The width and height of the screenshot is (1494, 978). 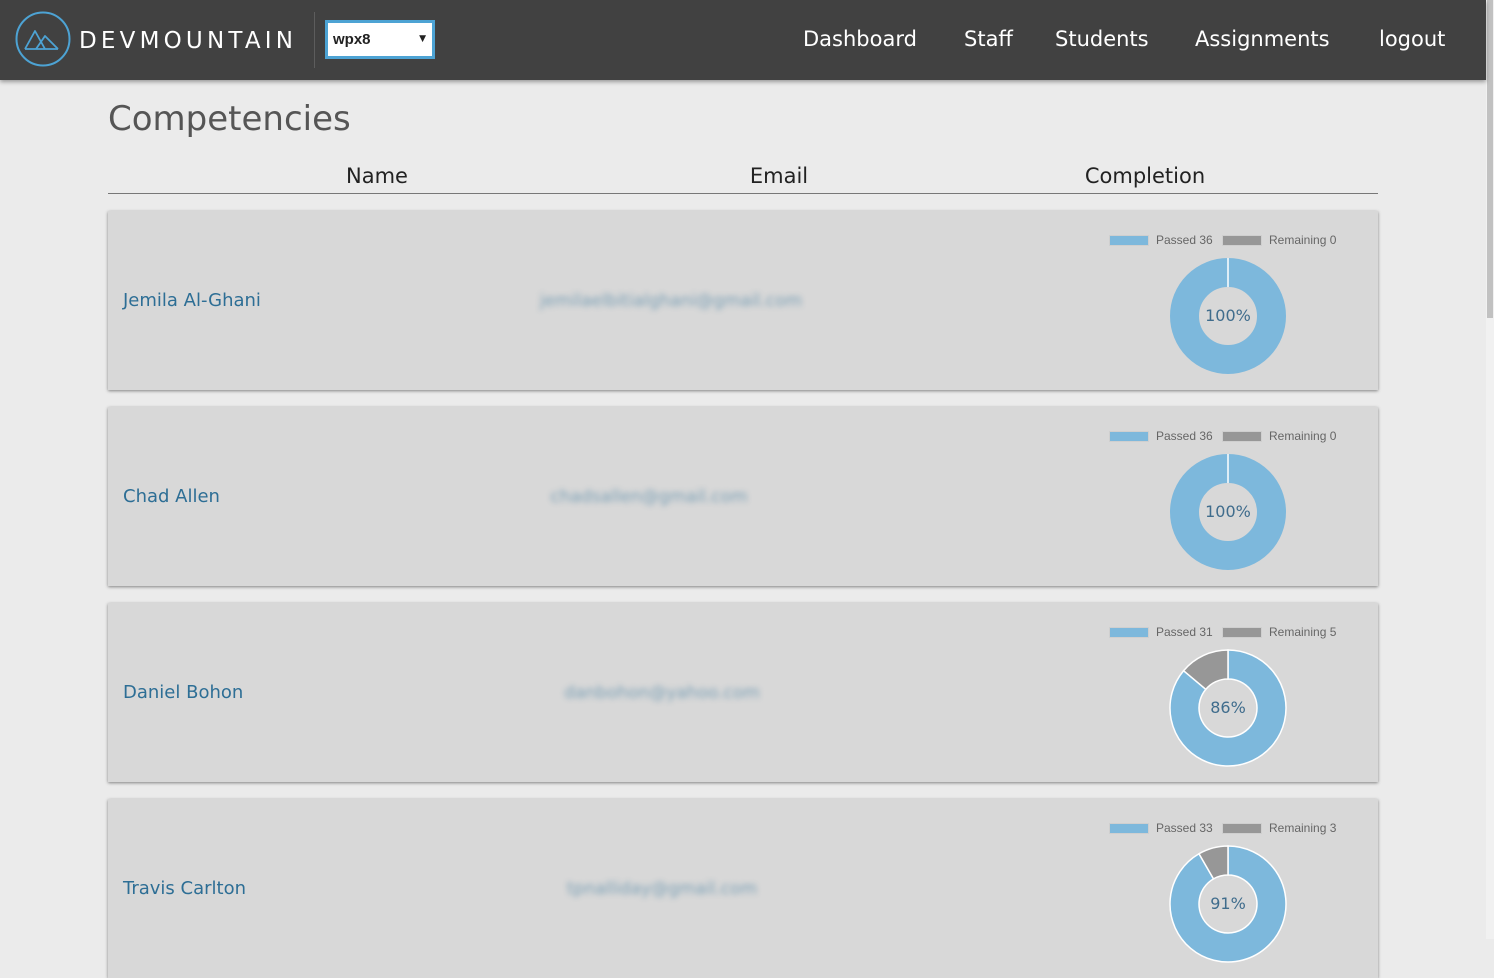 I want to click on legend-label-remaining: Remaining 5, so click(x=1302, y=632).